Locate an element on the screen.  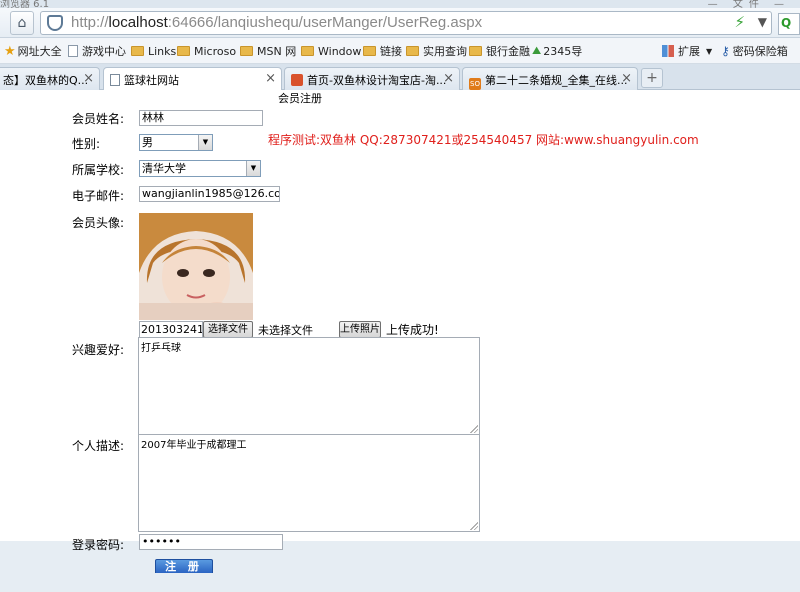
favorite-item: Window is located at coordinates (331, 51).